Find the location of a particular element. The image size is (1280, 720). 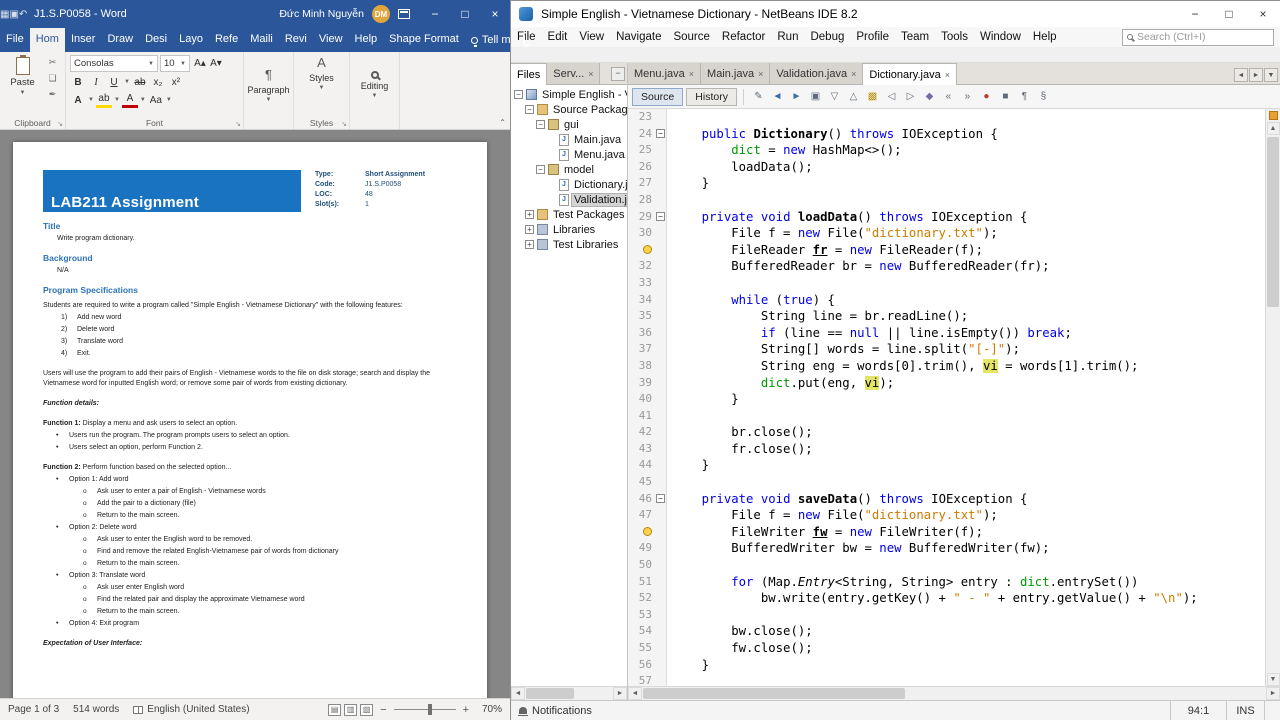

code-fold-icon: − is located at coordinates (660, 498).